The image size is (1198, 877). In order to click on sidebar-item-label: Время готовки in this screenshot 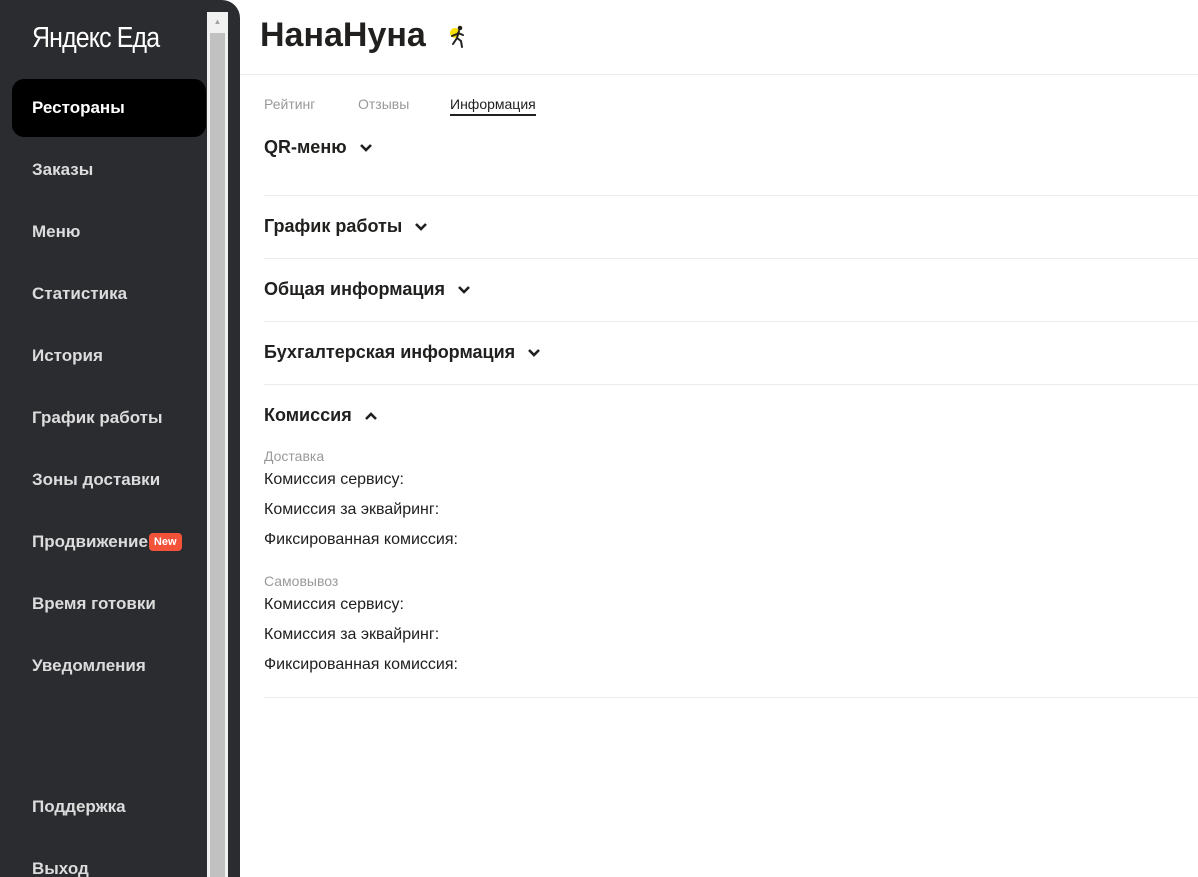, I will do `click(94, 603)`.